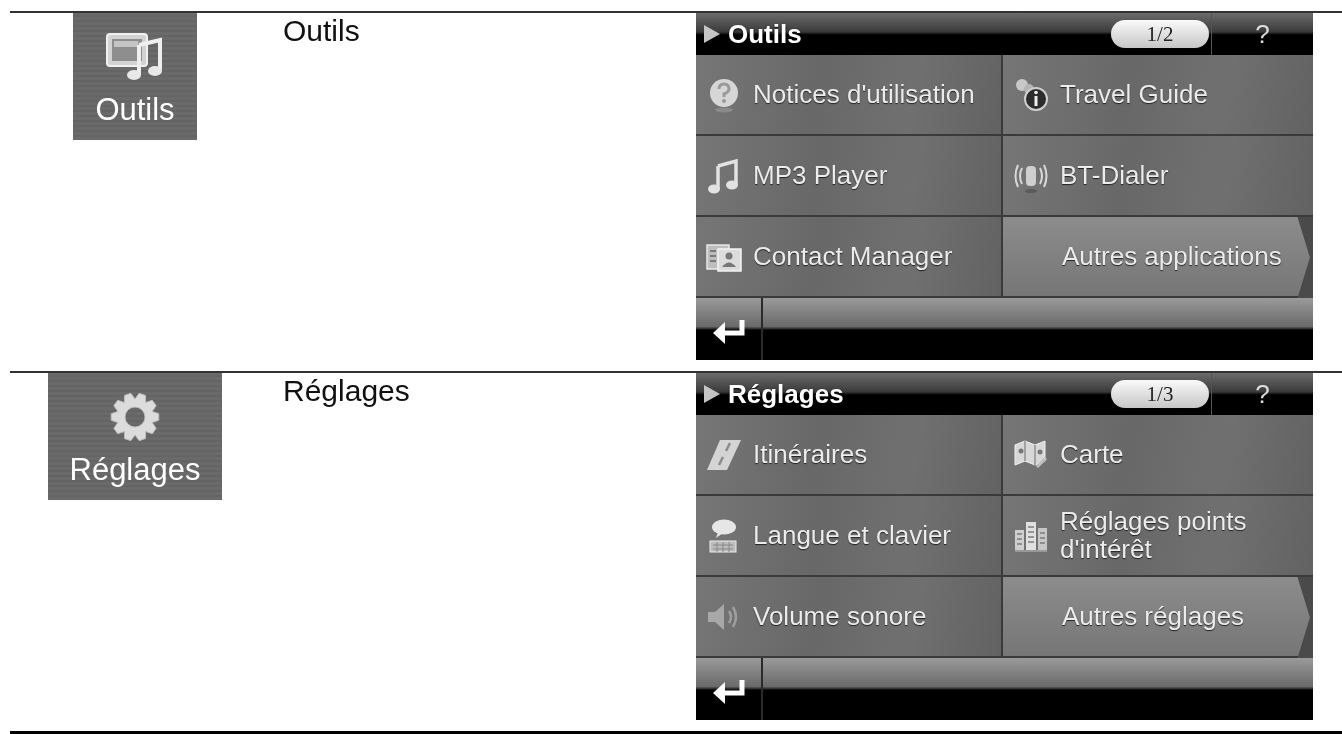 This screenshot has height=734, width=1342. Describe the element at coordinates (1158, 95) in the screenshot. I see `menu-button: Travel Guide` at that location.